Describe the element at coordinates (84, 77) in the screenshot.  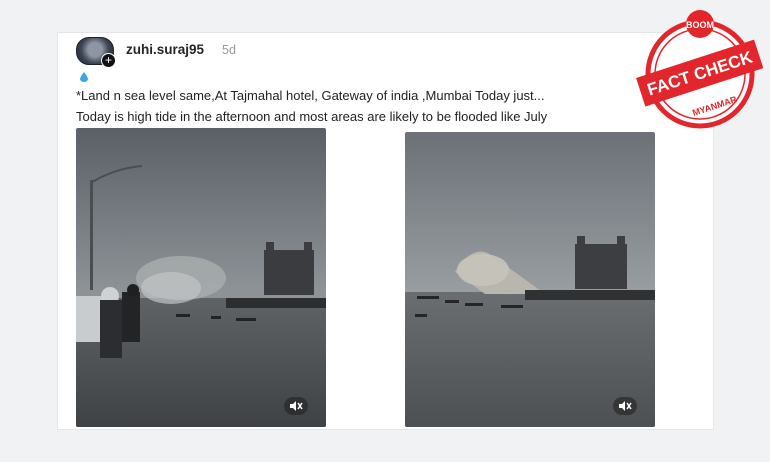
I see `water-drop-icon` at that location.